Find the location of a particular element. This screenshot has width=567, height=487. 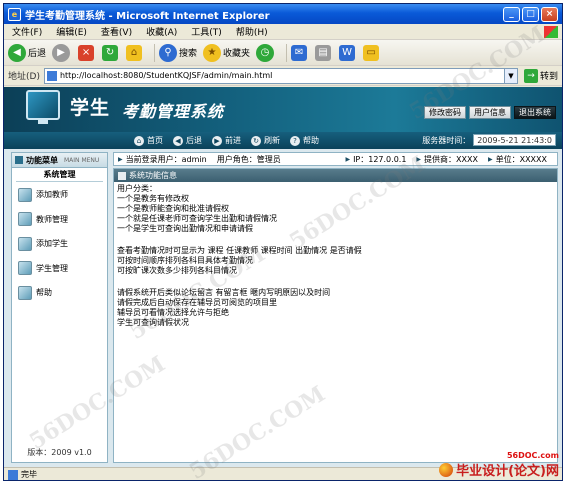

help-icon is located at coordinates (25, 292).